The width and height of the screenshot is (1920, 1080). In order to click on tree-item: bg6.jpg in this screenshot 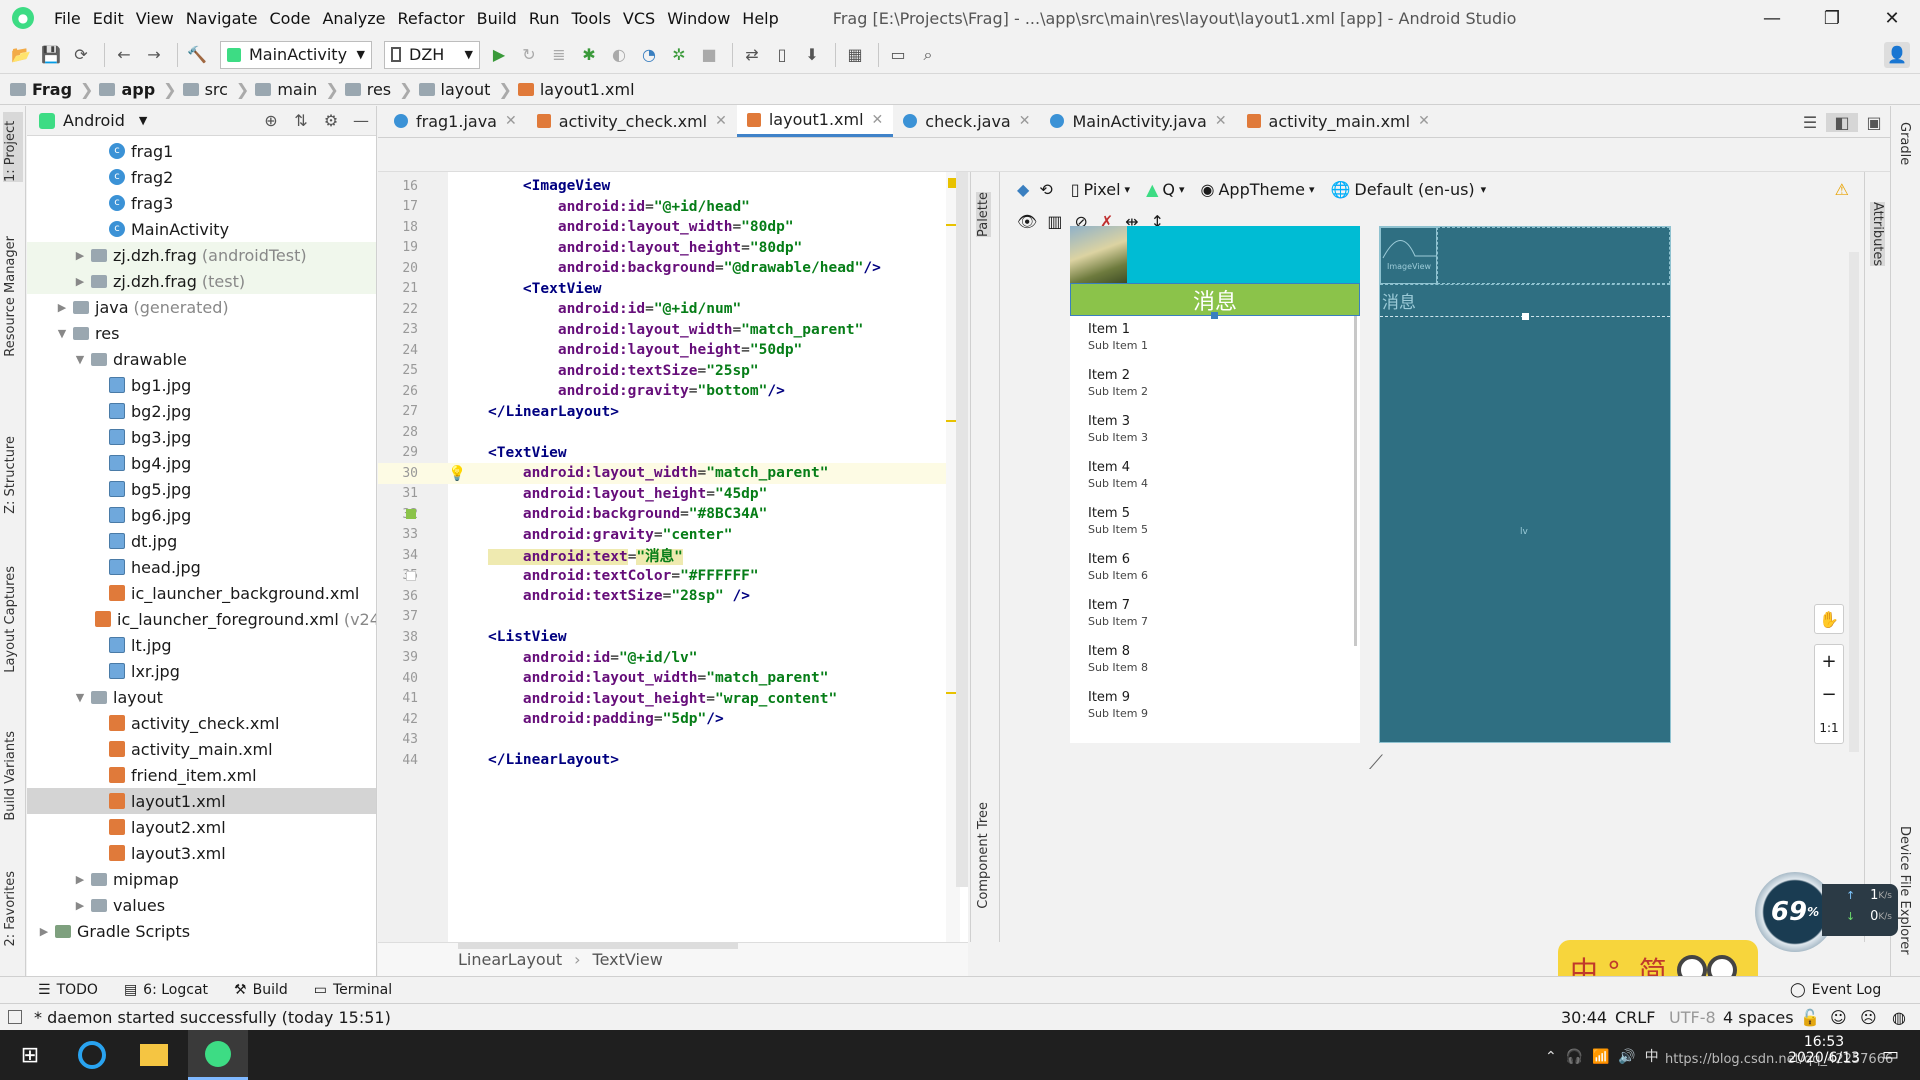, I will do `click(201, 515)`.